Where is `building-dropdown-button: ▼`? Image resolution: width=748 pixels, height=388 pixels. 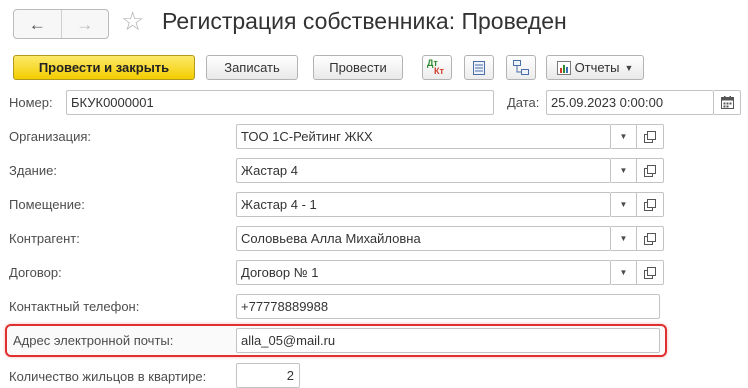
building-dropdown-button: ▼ is located at coordinates (624, 170).